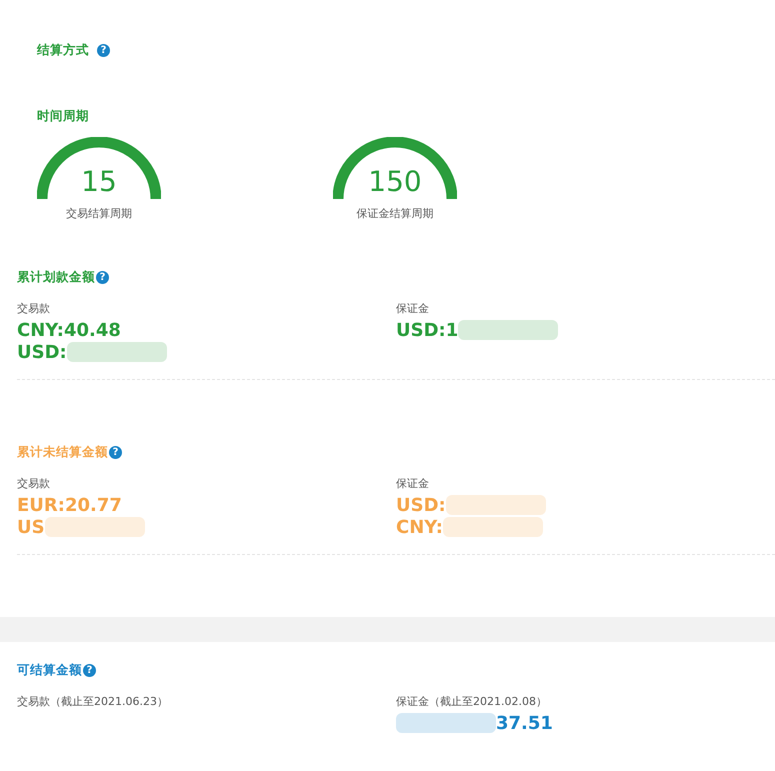 This screenshot has width=775, height=771. What do you see at coordinates (69, 330) in the screenshot?
I see `amount-value: CNY:40.48` at bounding box center [69, 330].